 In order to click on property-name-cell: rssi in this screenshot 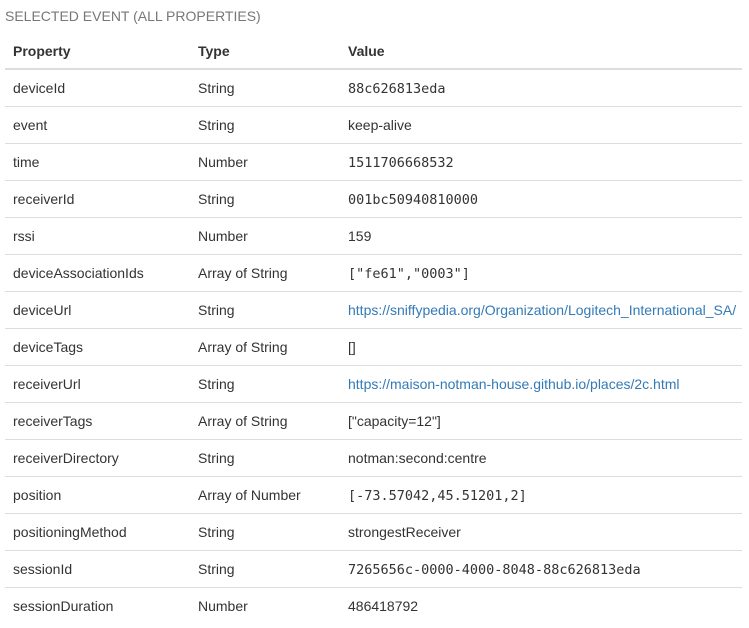, I will do `click(97, 236)`.